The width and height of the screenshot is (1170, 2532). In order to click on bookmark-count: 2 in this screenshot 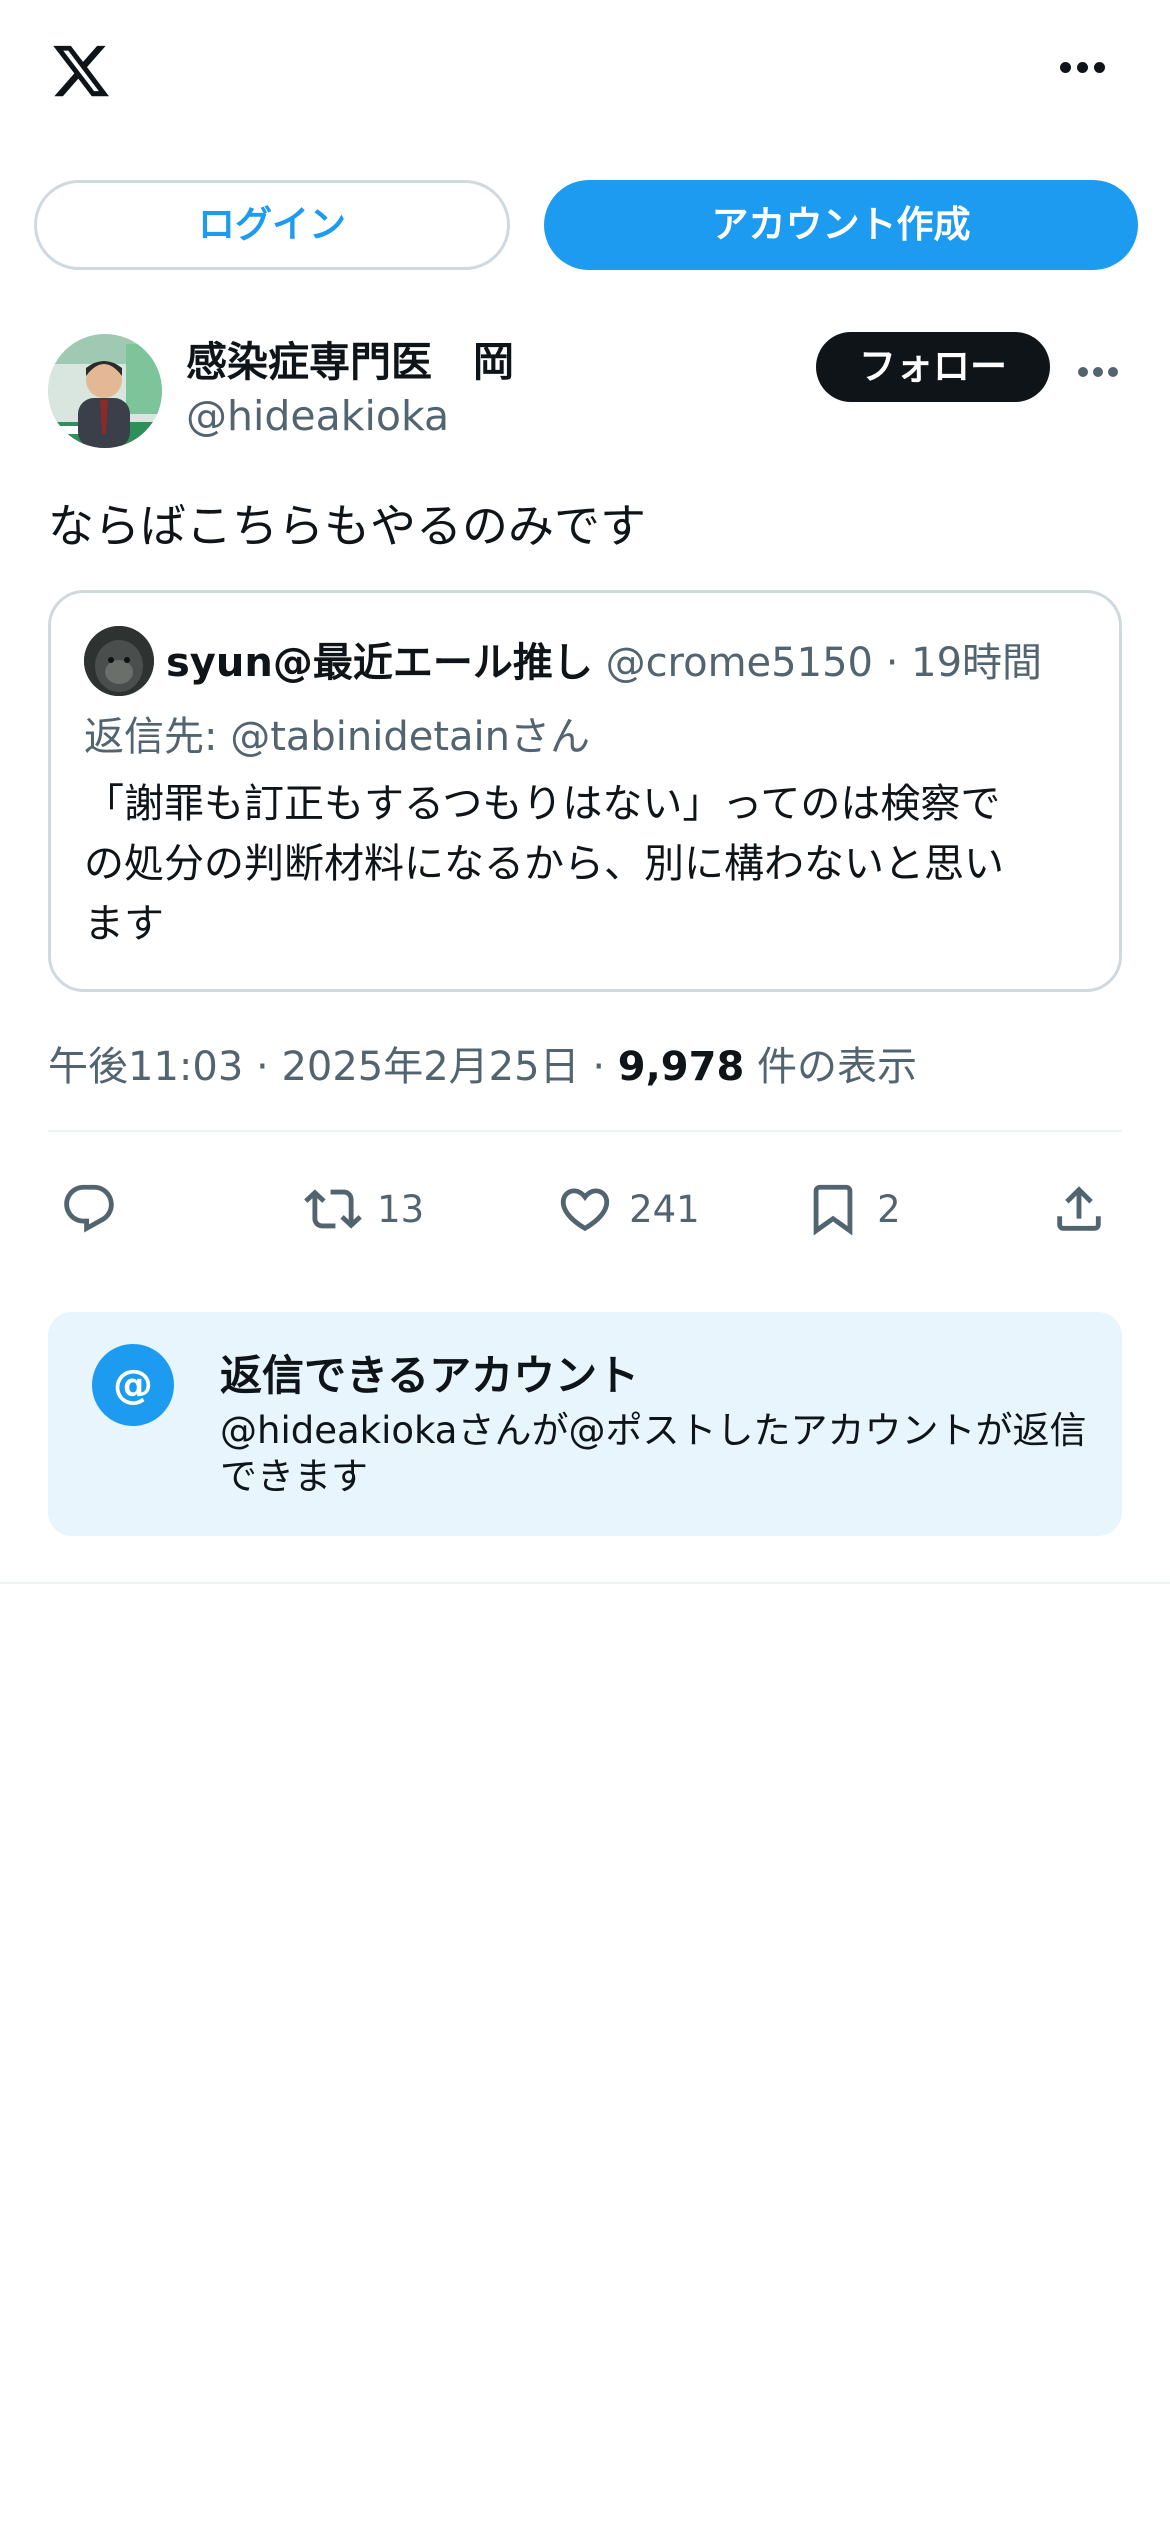, I will do `click(889, 1209)`.